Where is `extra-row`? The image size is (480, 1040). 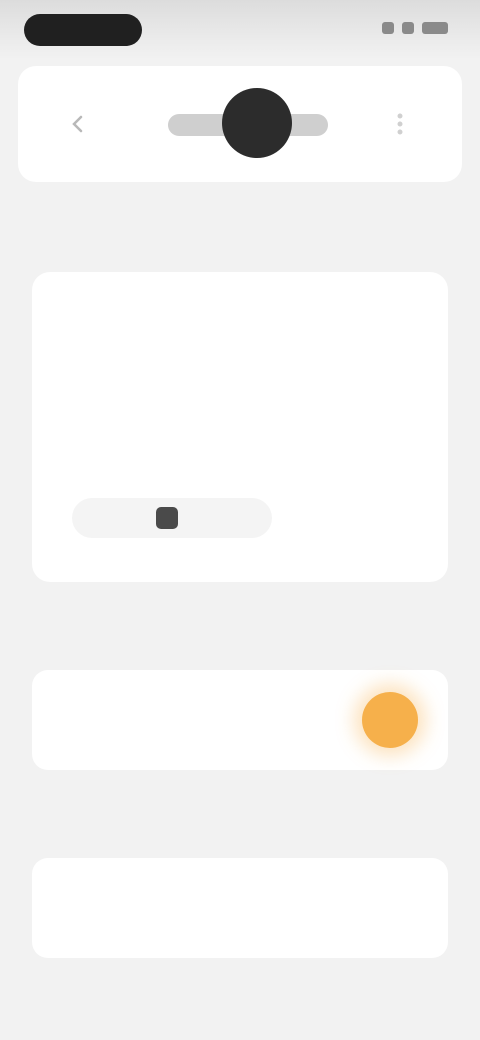 extra-row is located at coordinates (240, 908).